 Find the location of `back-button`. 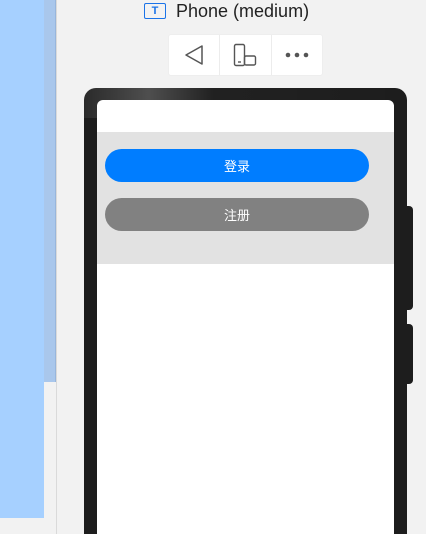

back-button is located at coordinates (195, 55).